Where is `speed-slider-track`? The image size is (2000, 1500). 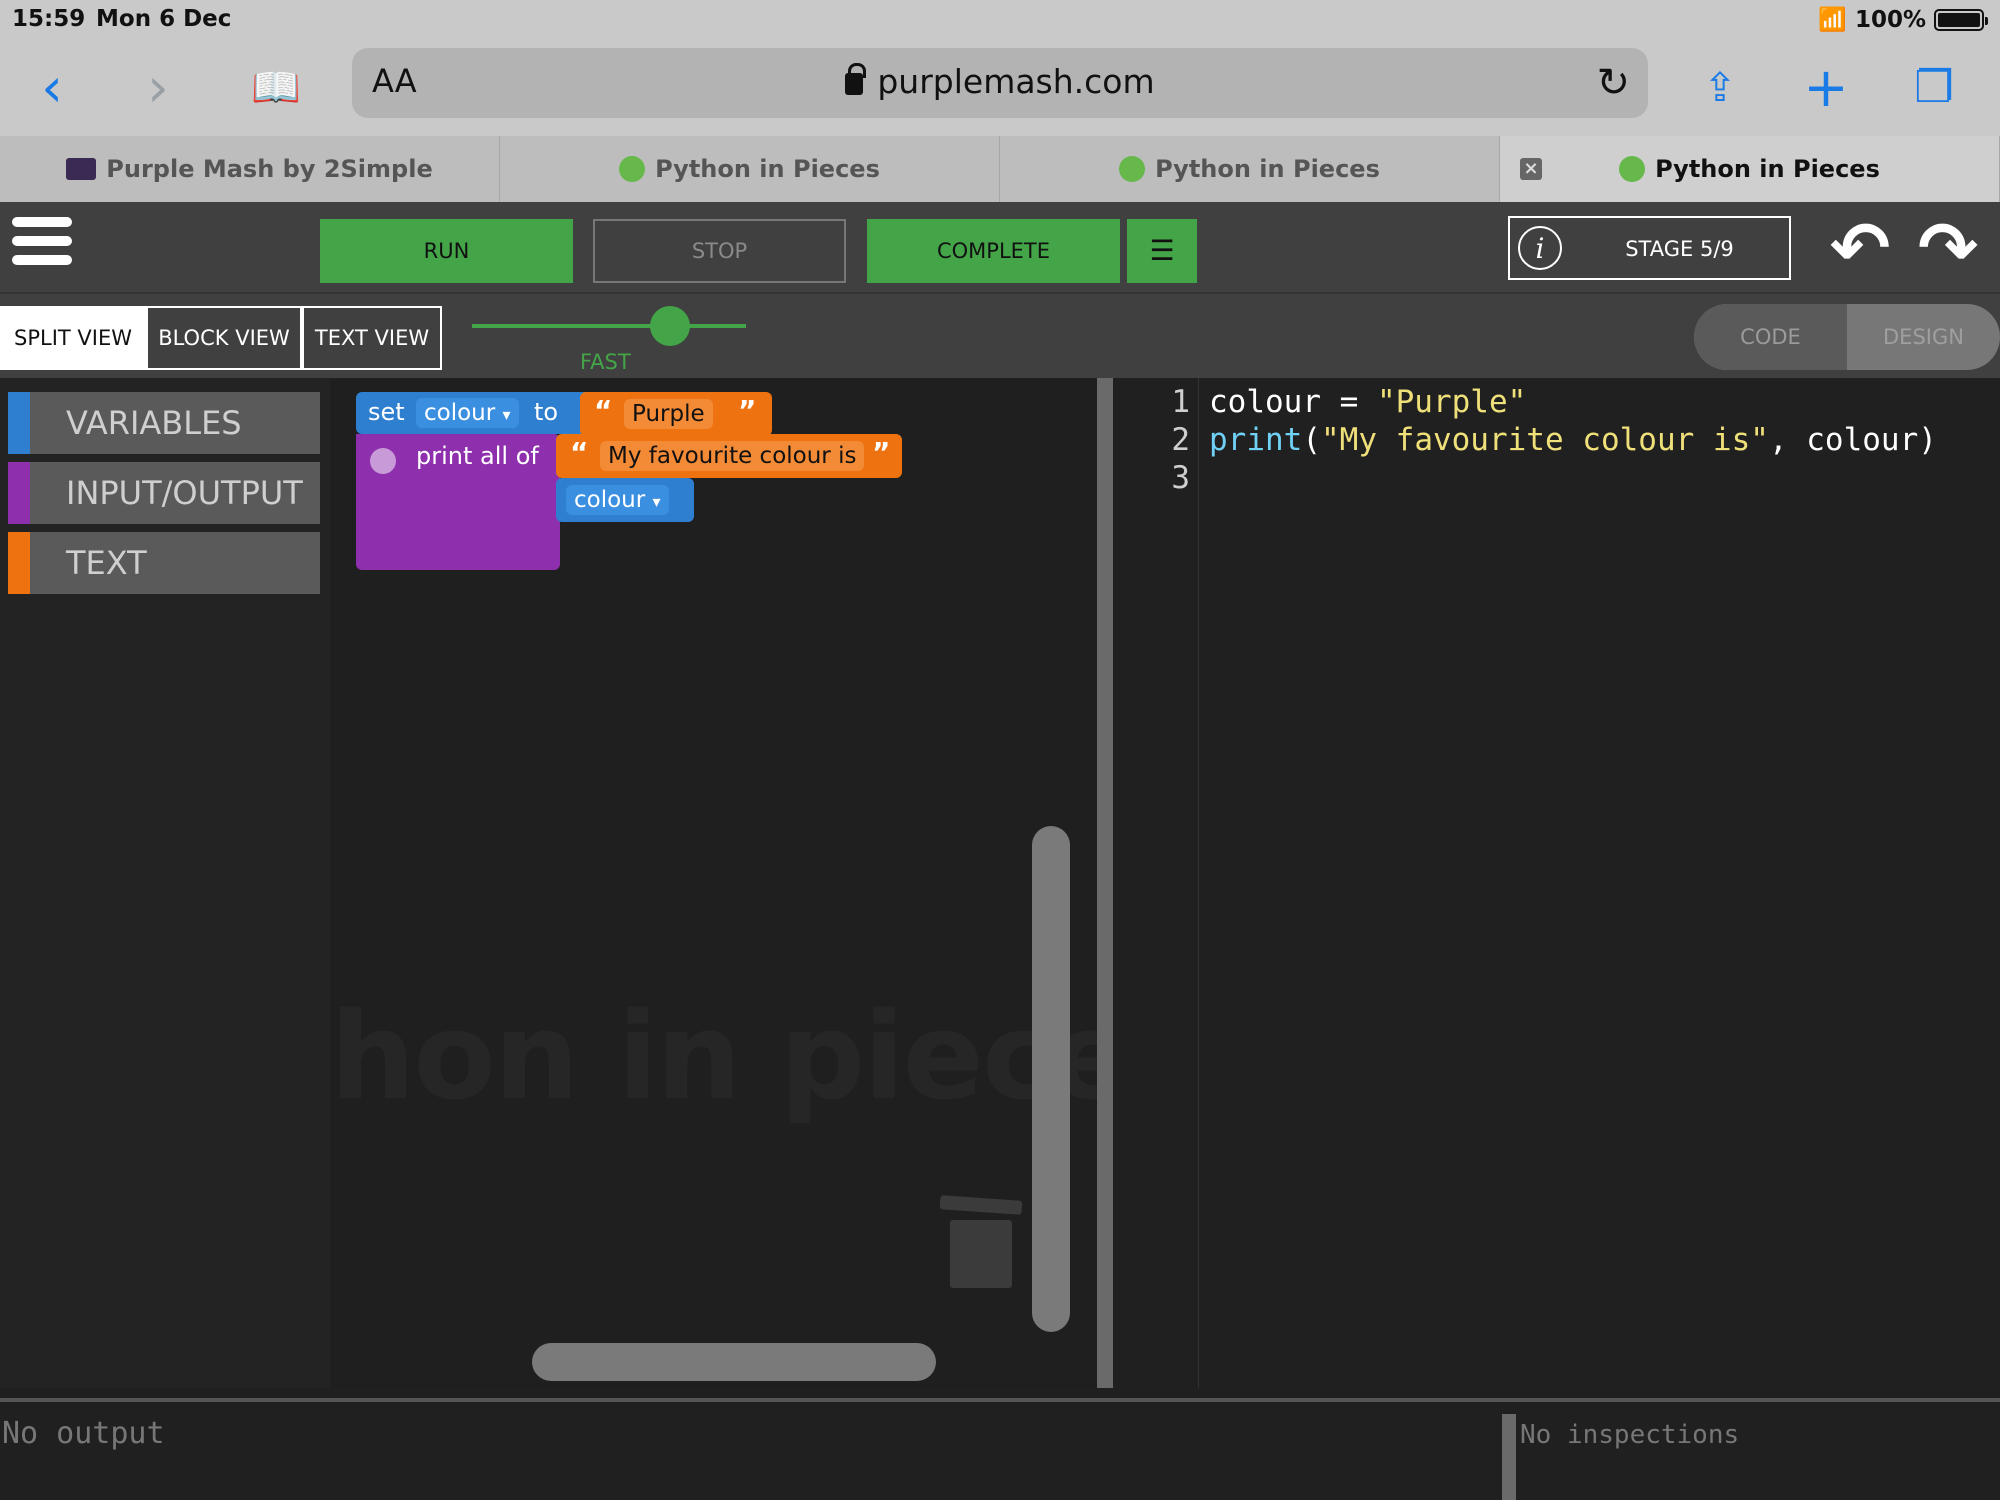 speed-slider-track is located at coordinates (609, 326).